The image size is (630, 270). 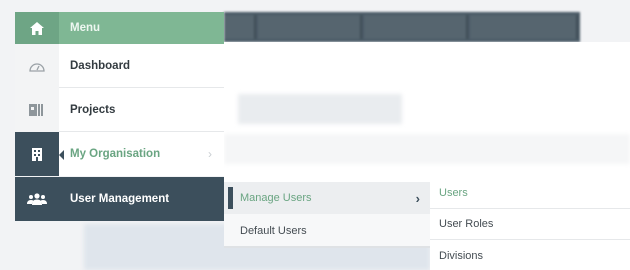 I want to click on active-pointer, so click(x=61, y=155).